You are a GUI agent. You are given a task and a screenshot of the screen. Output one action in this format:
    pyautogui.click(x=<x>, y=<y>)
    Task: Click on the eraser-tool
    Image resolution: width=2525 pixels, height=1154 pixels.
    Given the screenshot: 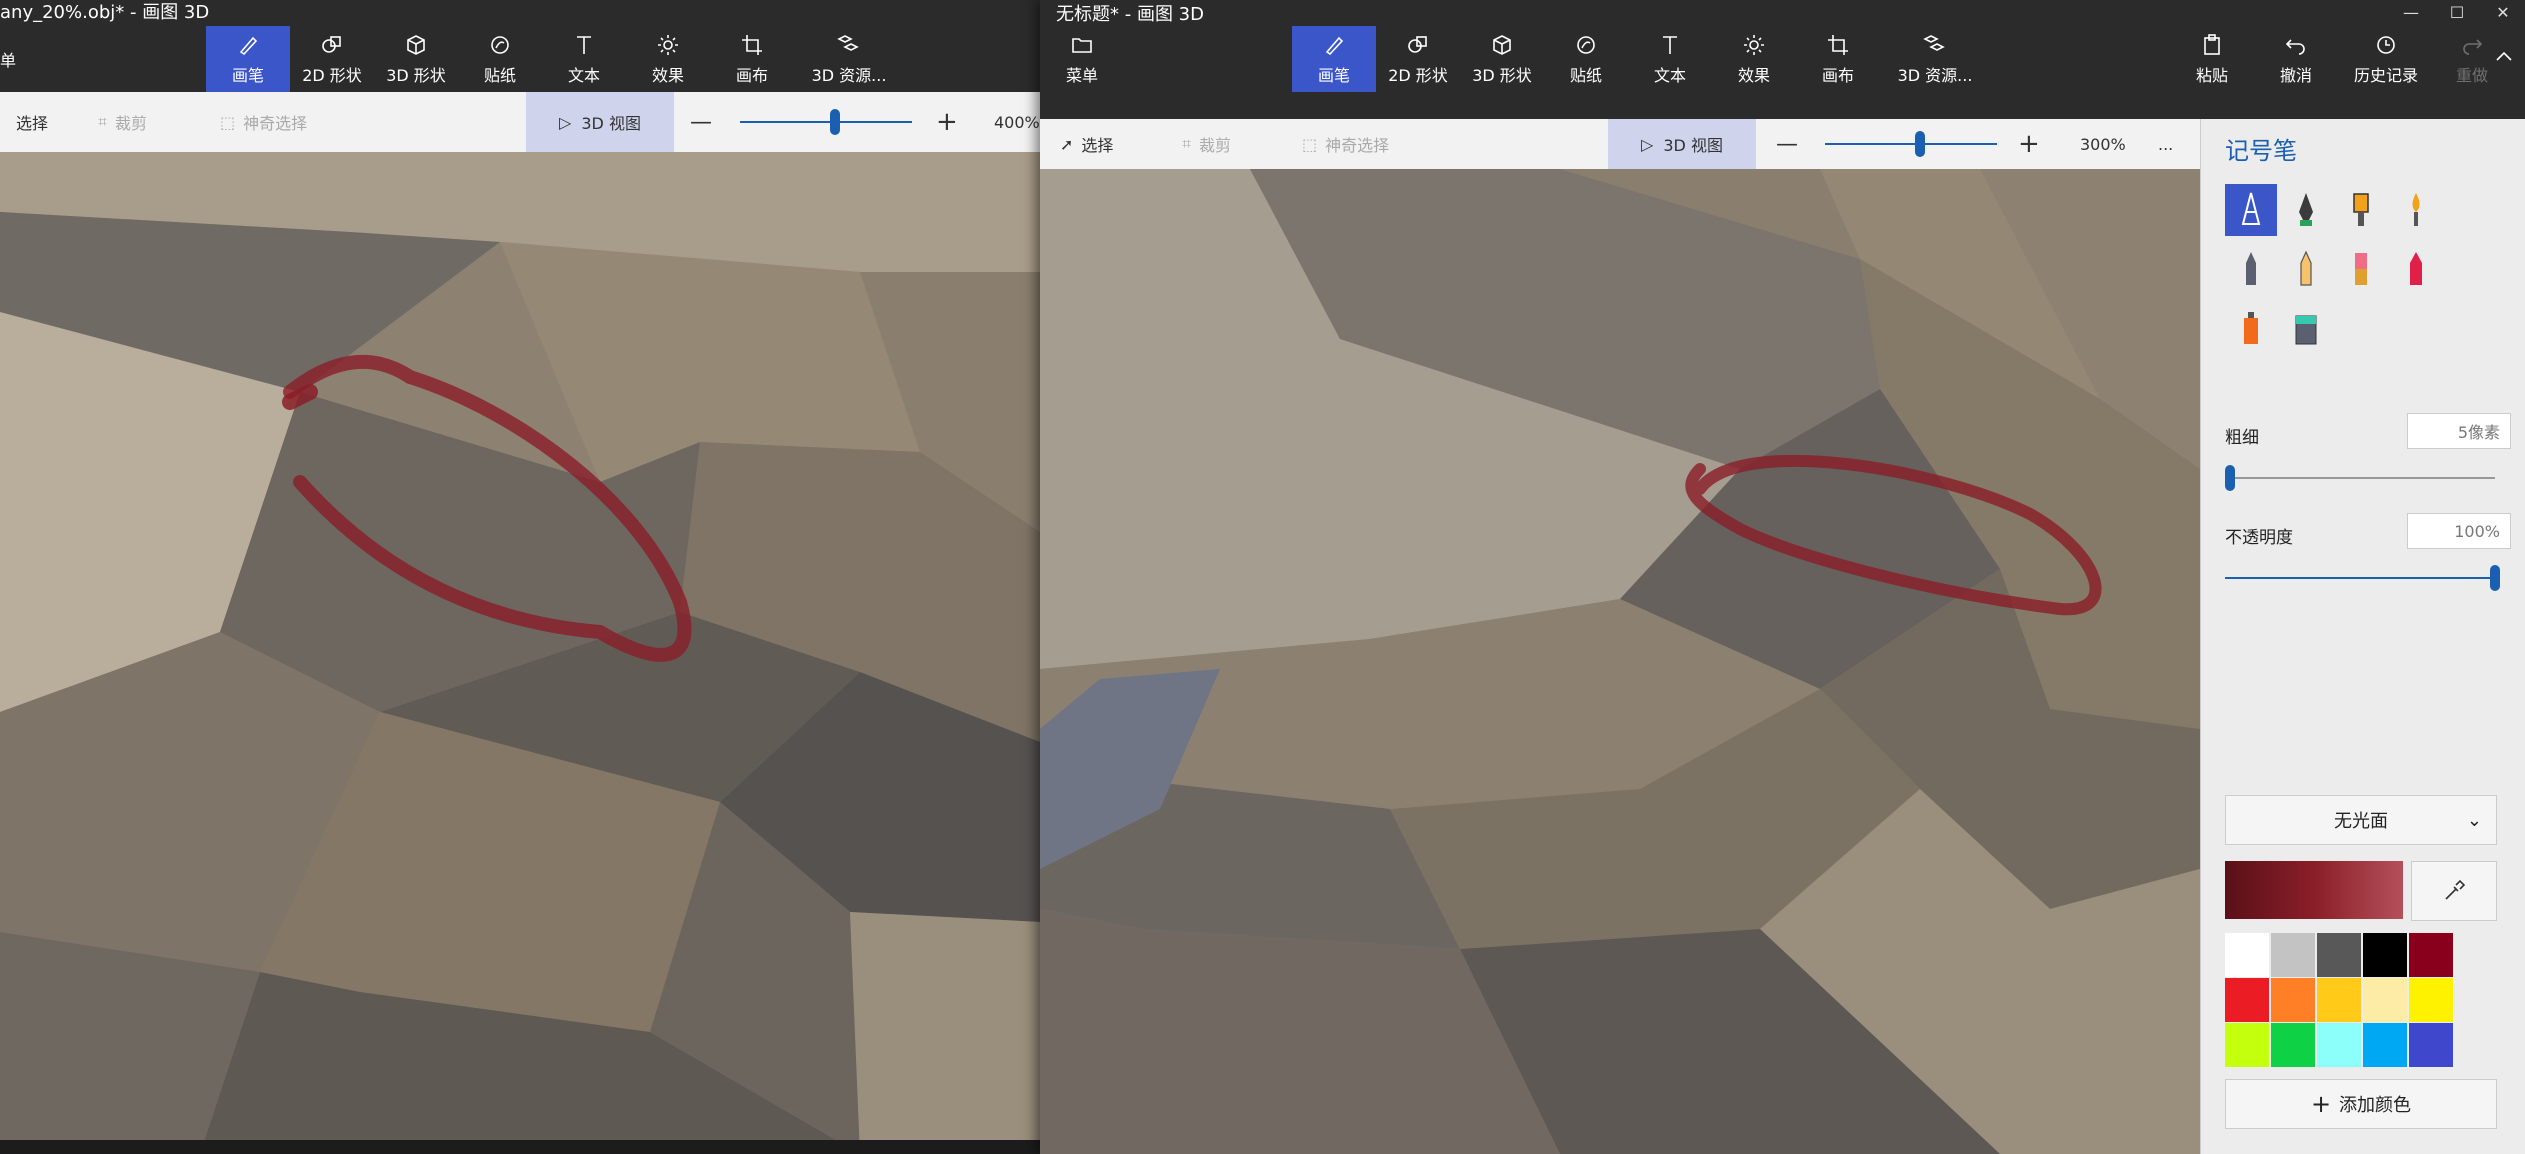 What is the action you would take?
    pyautogui.click(x=2361, y=269)
    